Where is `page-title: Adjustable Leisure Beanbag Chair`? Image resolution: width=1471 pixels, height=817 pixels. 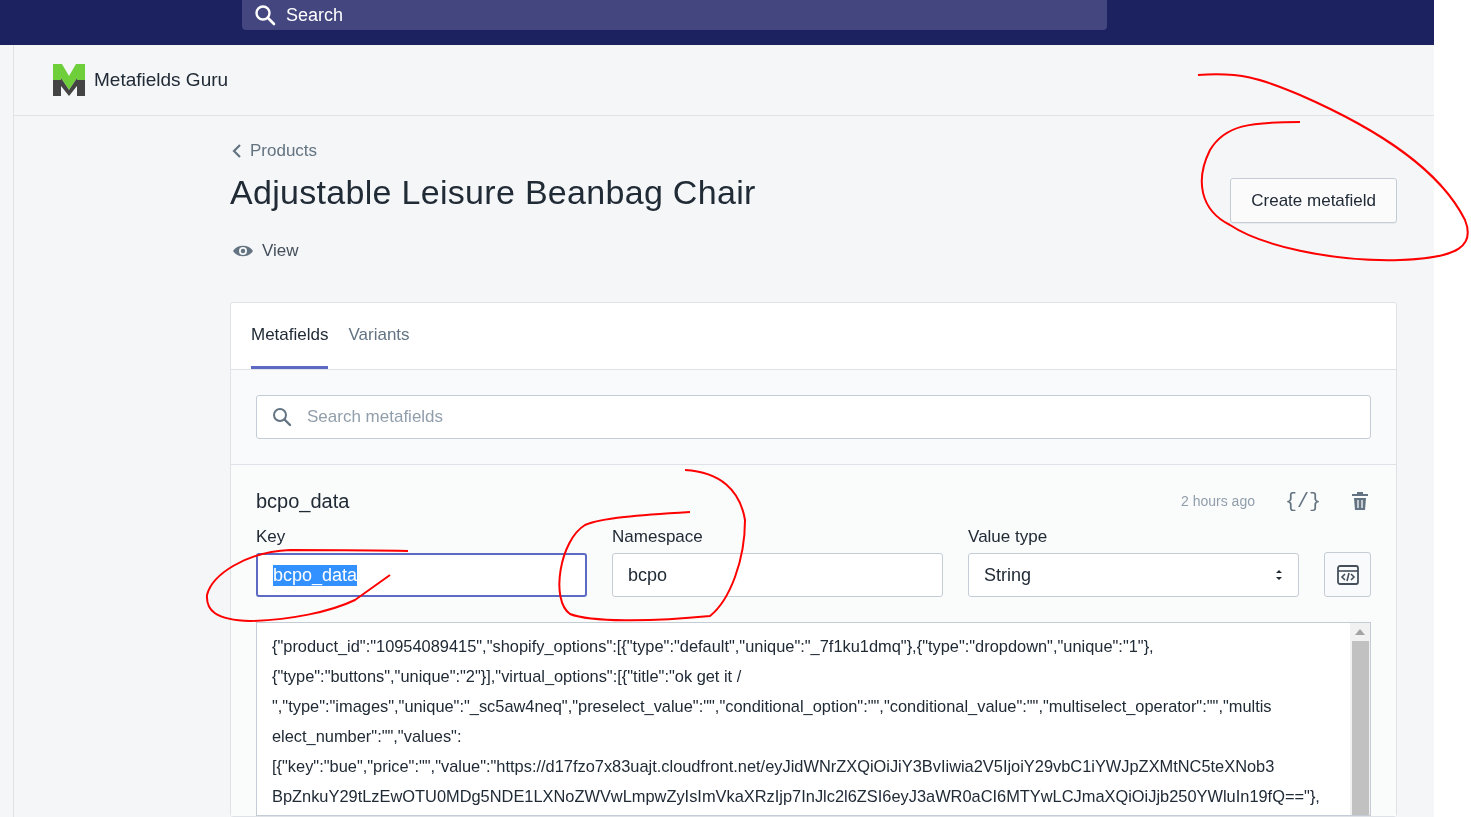 page-title: Adjustable Leisure Beanbag Chair is located at coordinates (493, 192).